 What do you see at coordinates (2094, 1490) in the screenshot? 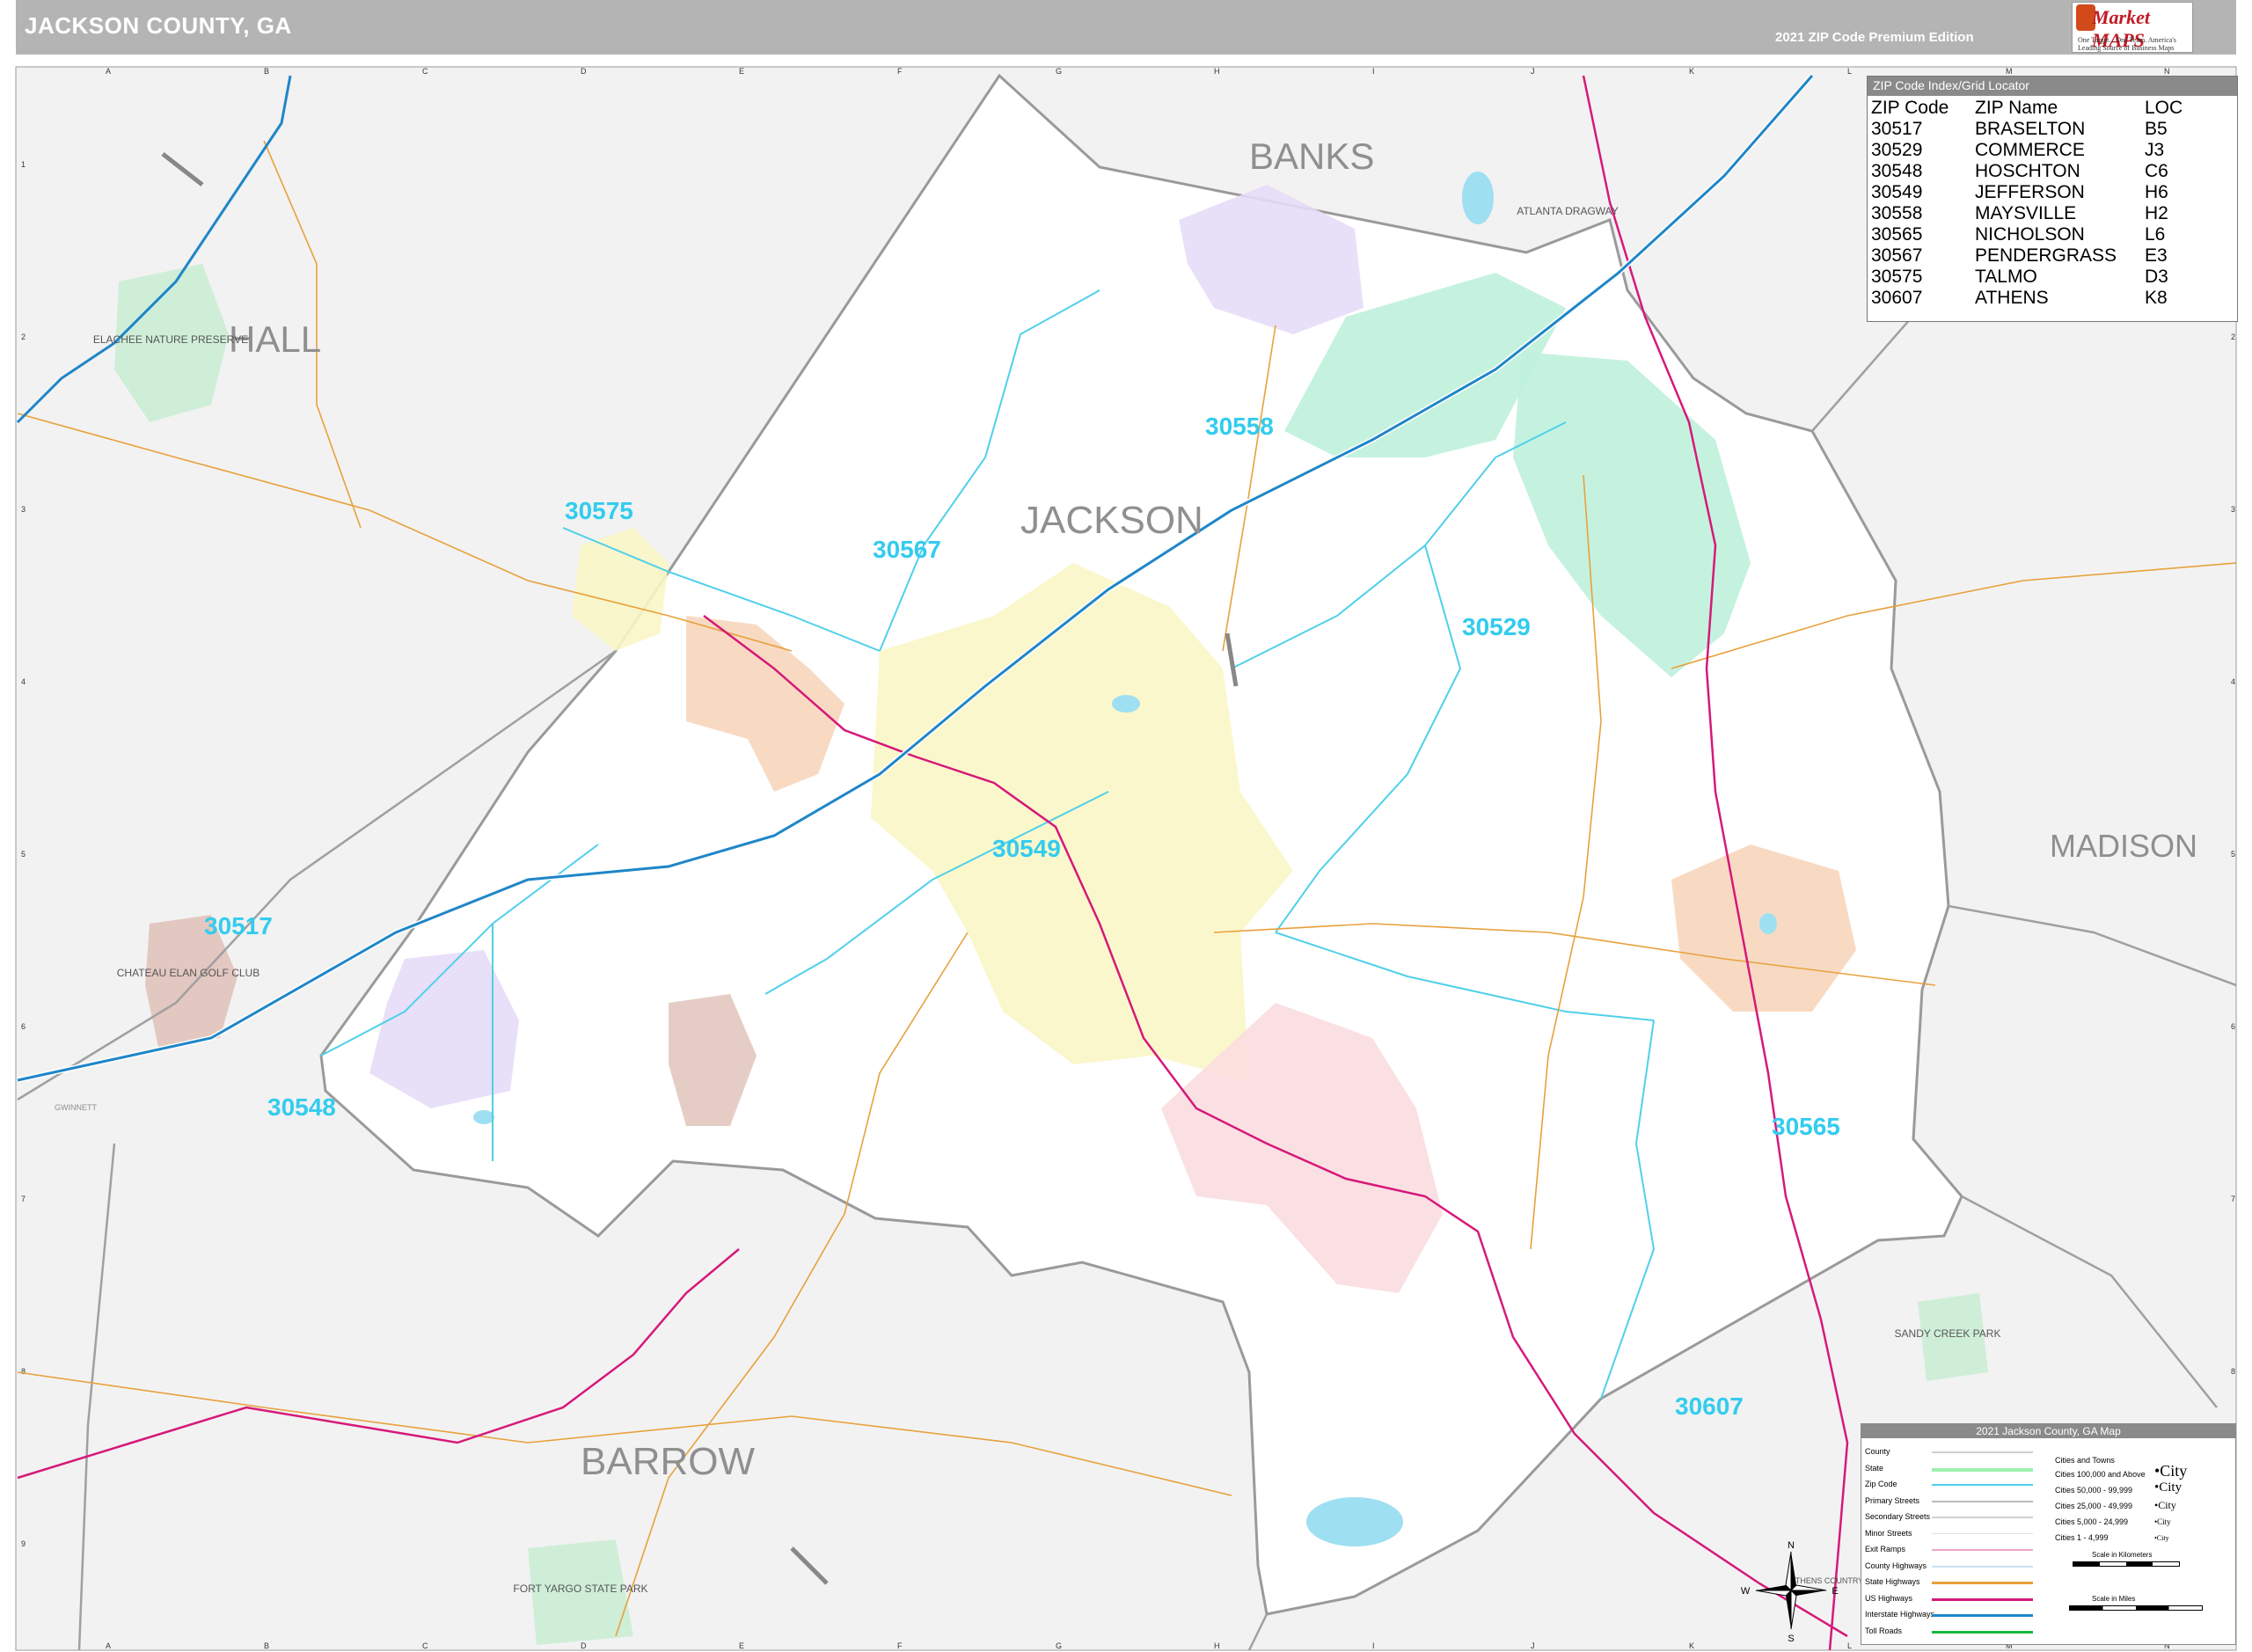
I see `legend-pop-label: Cities 50,000 - 99,999` at bounding box center [2094, 1490].